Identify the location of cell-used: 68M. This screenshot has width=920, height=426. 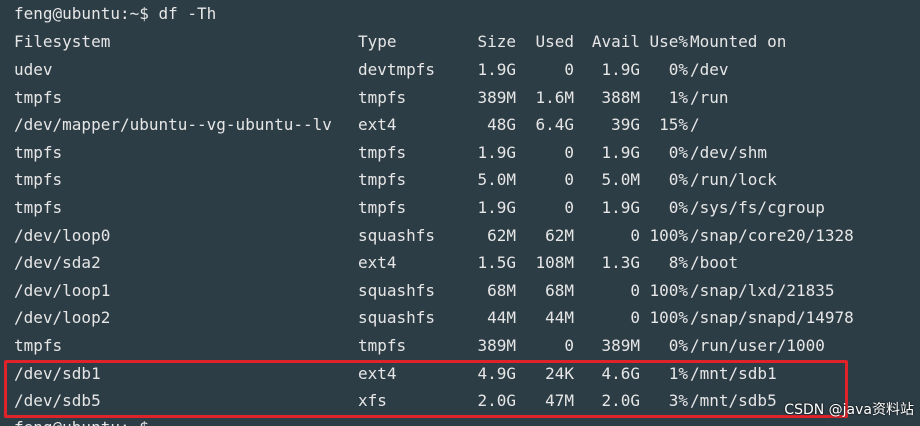
(559, 290).